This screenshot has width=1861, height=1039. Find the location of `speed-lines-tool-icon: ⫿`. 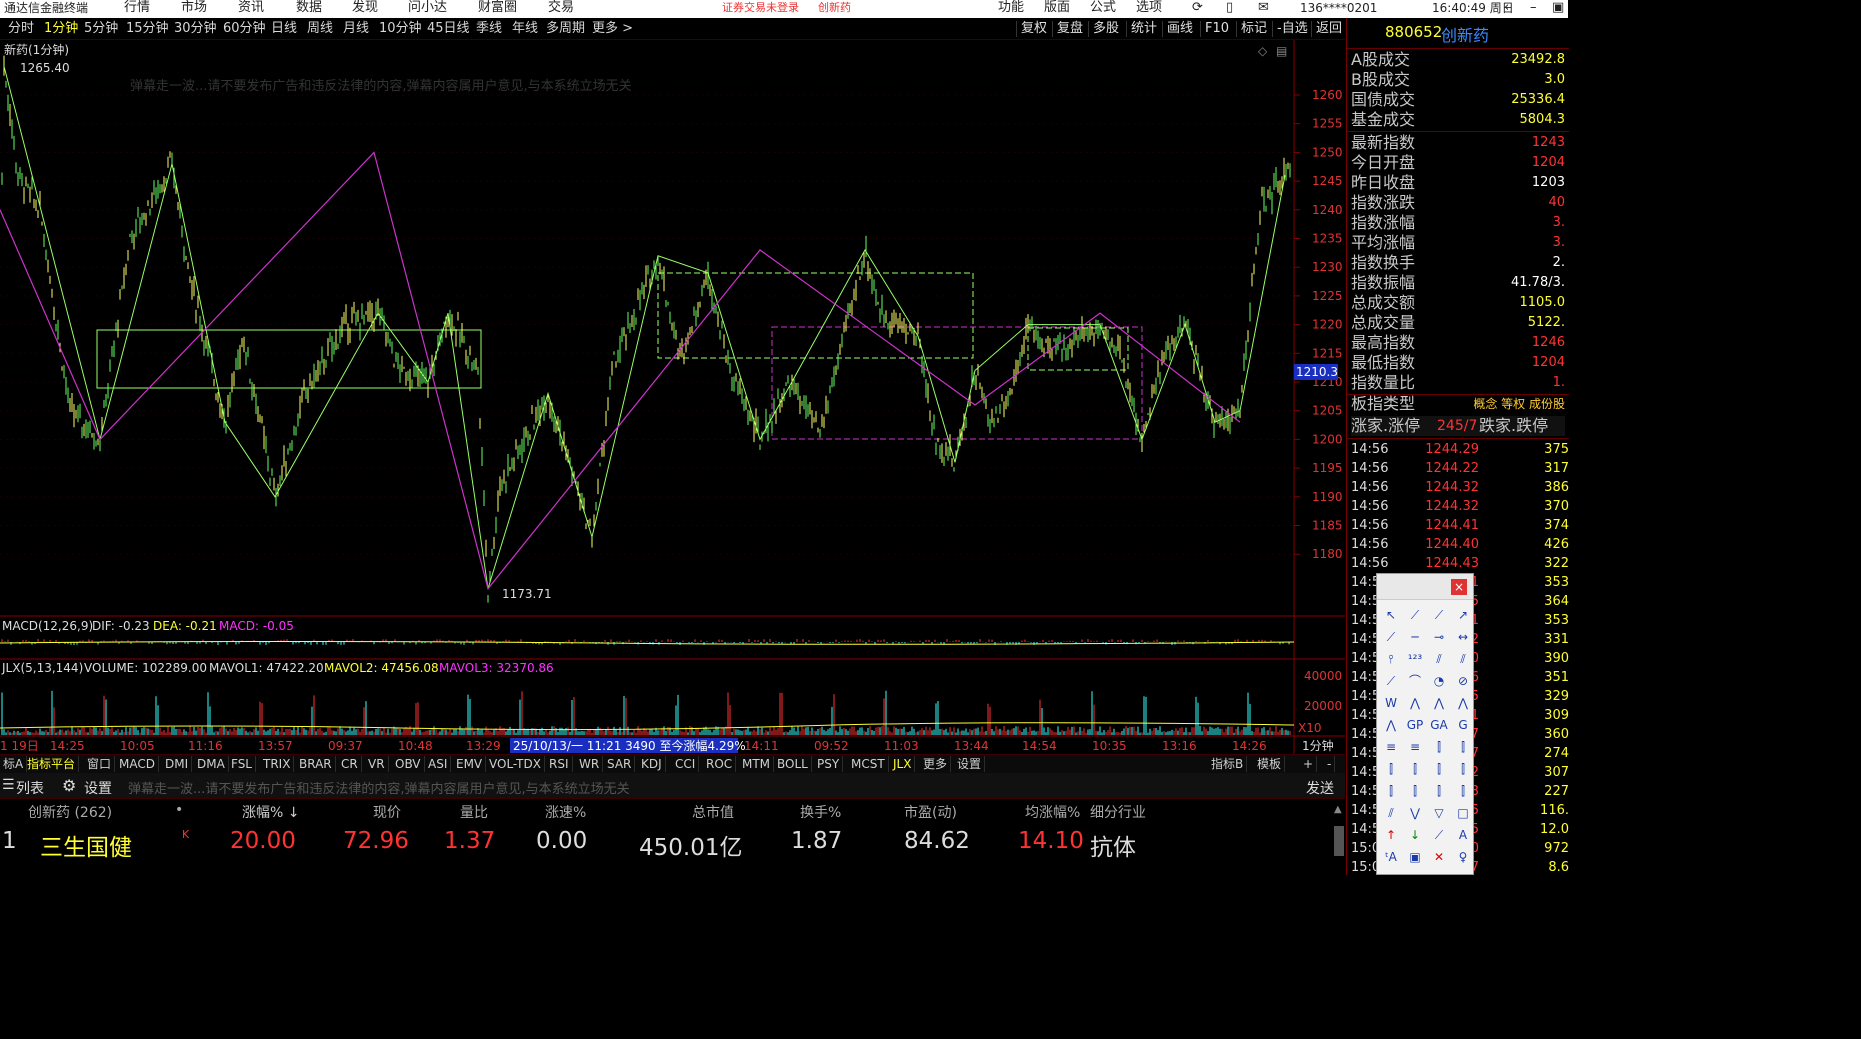

speed-lines-tool-icon: ⫿ is located at coordinates (1439, 769).